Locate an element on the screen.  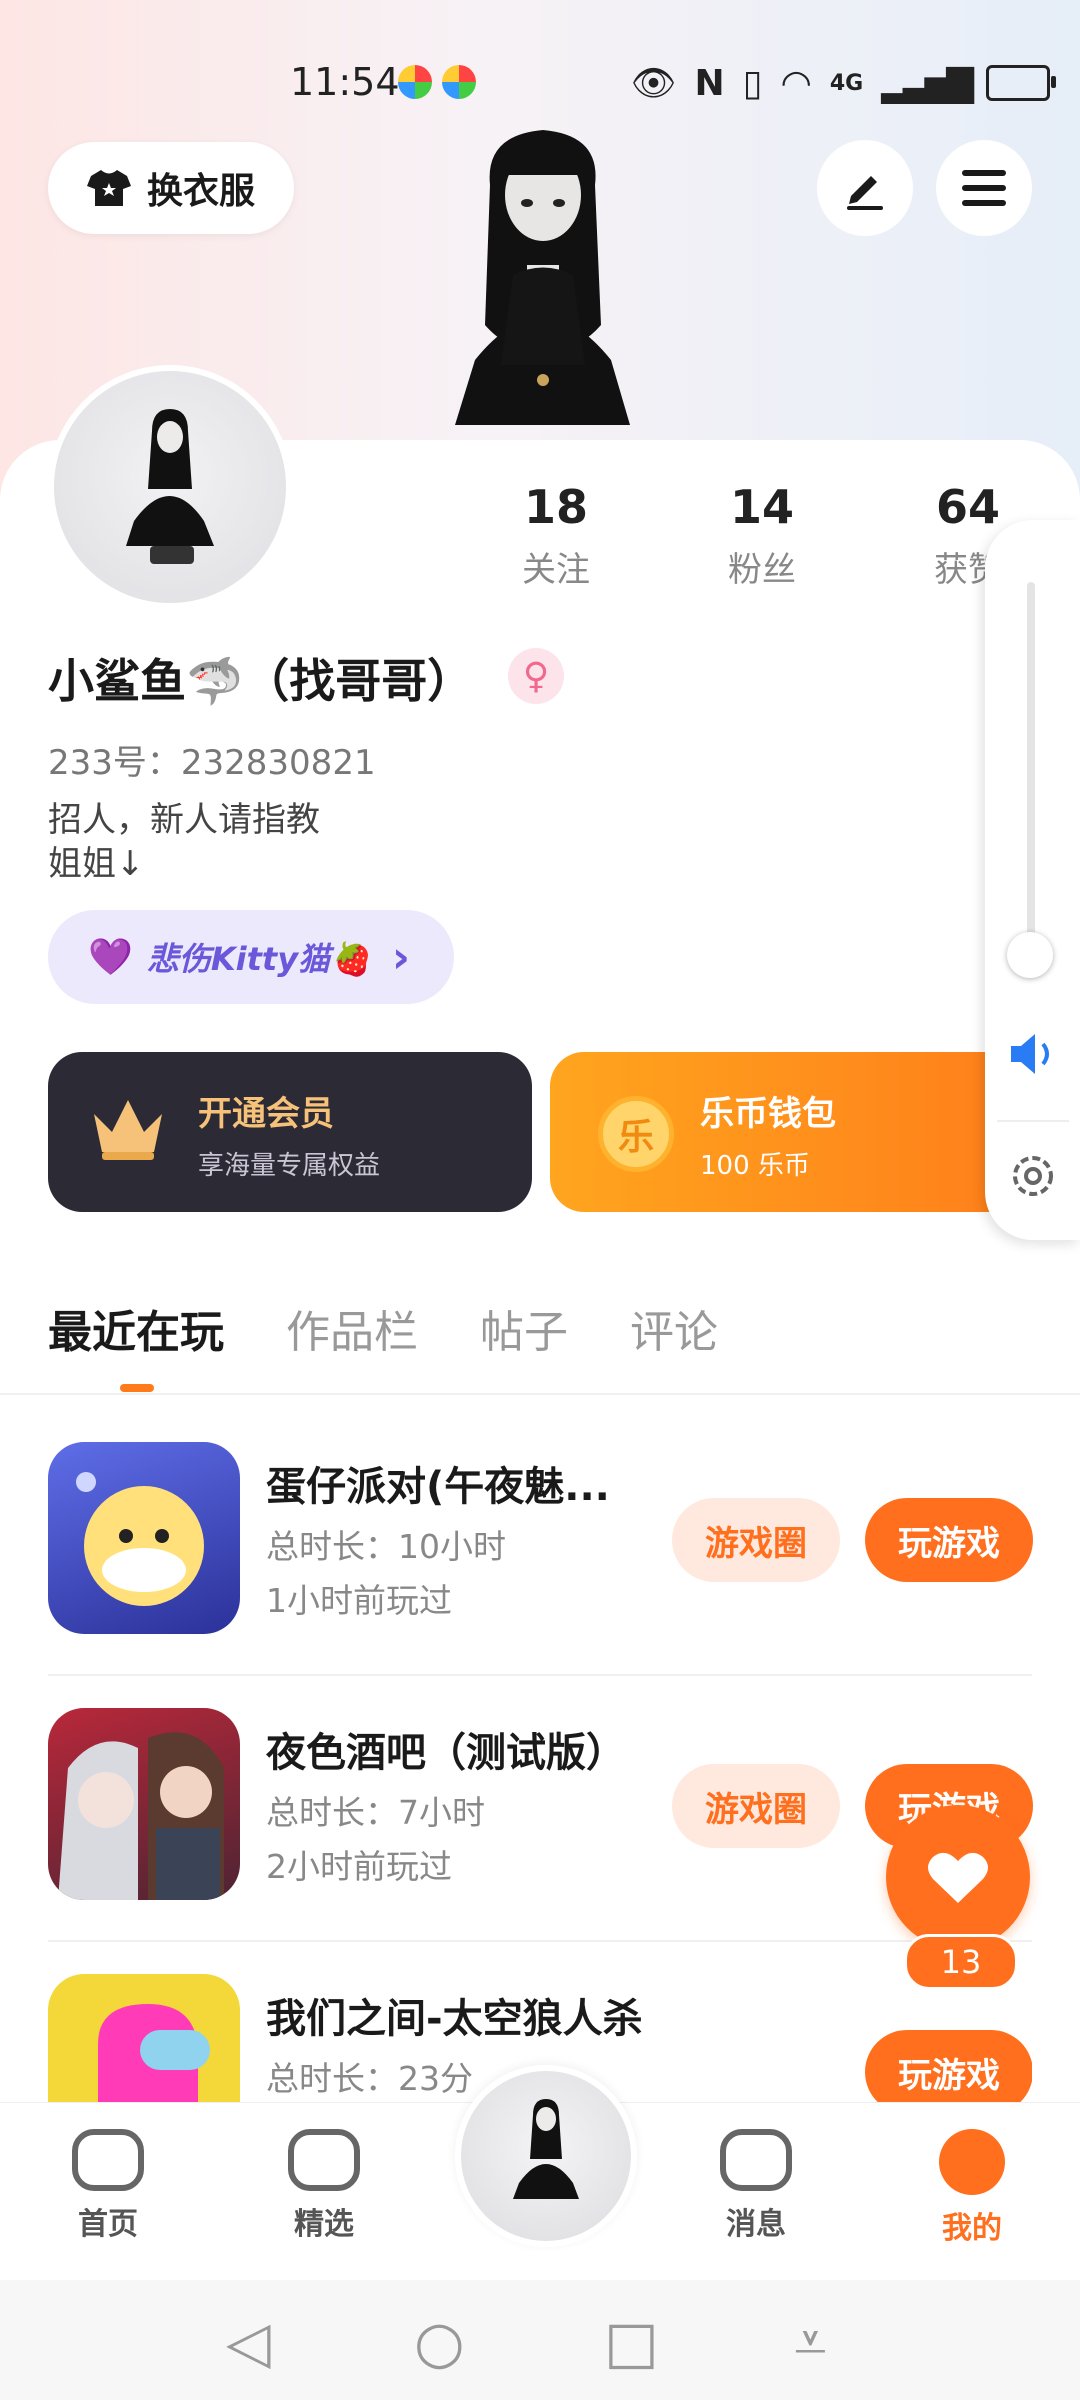
like-fab is located at coordinates (958, 1877).